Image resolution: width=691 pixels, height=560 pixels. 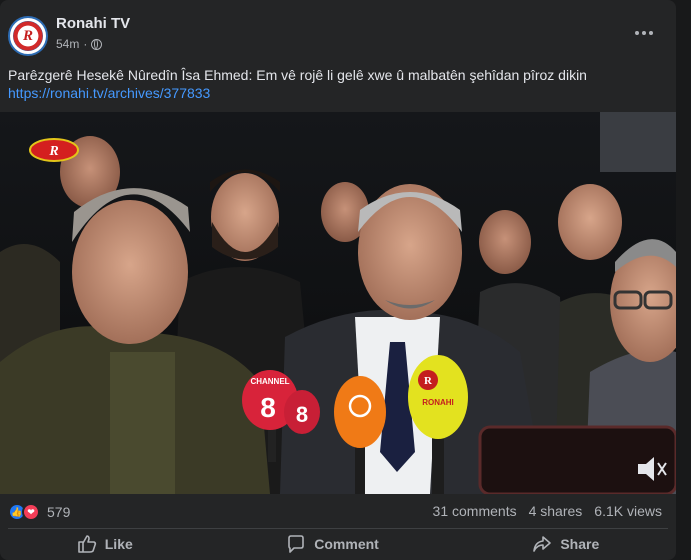 What do you see at coordinates (542, 544) in the screenshot?
I see `share-arrow-icon` at bounding box center [542, 544].